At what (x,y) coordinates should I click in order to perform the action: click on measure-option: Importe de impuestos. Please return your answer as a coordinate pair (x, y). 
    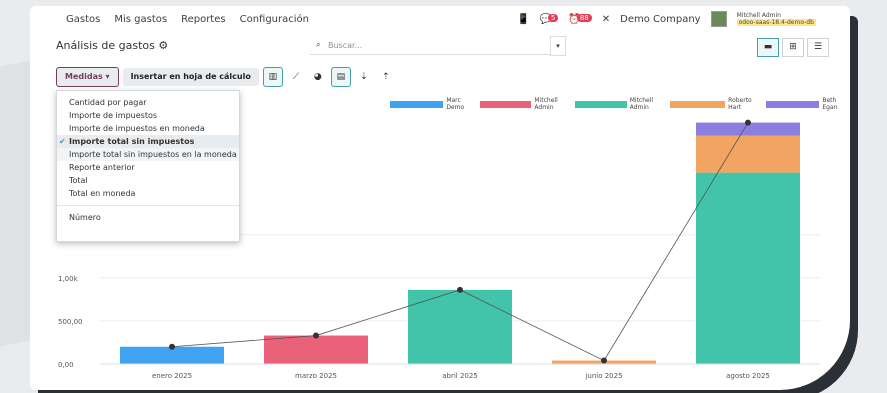
    Looking at the image, I should click on (148, 115).